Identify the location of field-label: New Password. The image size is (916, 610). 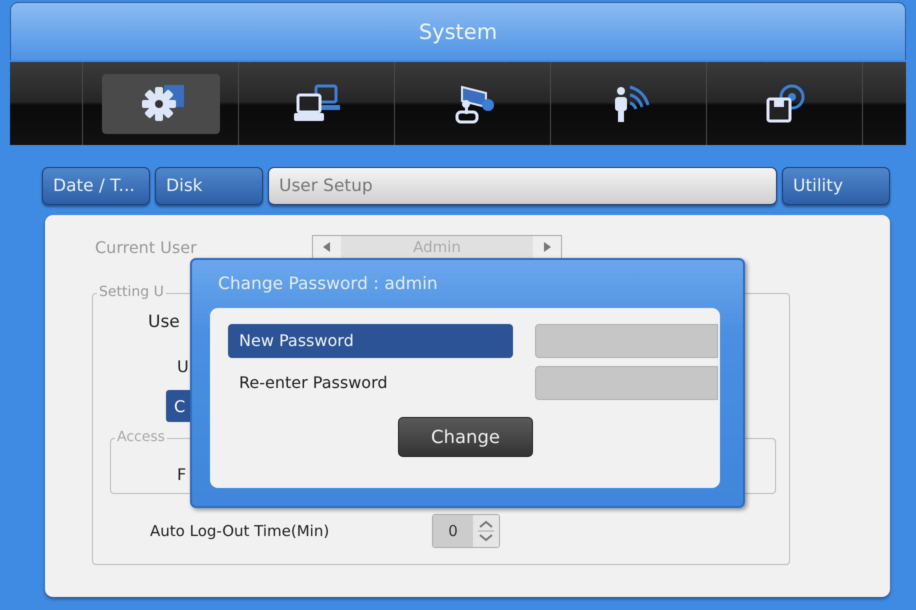
(370, 341).